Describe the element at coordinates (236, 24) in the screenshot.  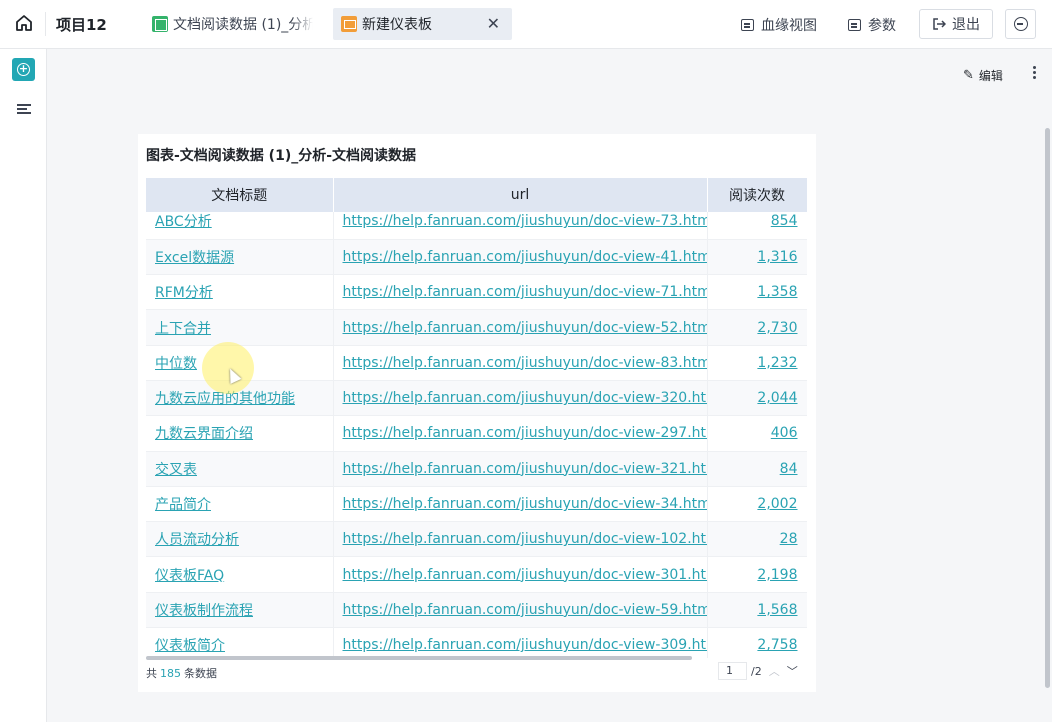
I see `tab-data-analysis: 文档阅读数据 (1)_分析-文档阅读数据` at that location.